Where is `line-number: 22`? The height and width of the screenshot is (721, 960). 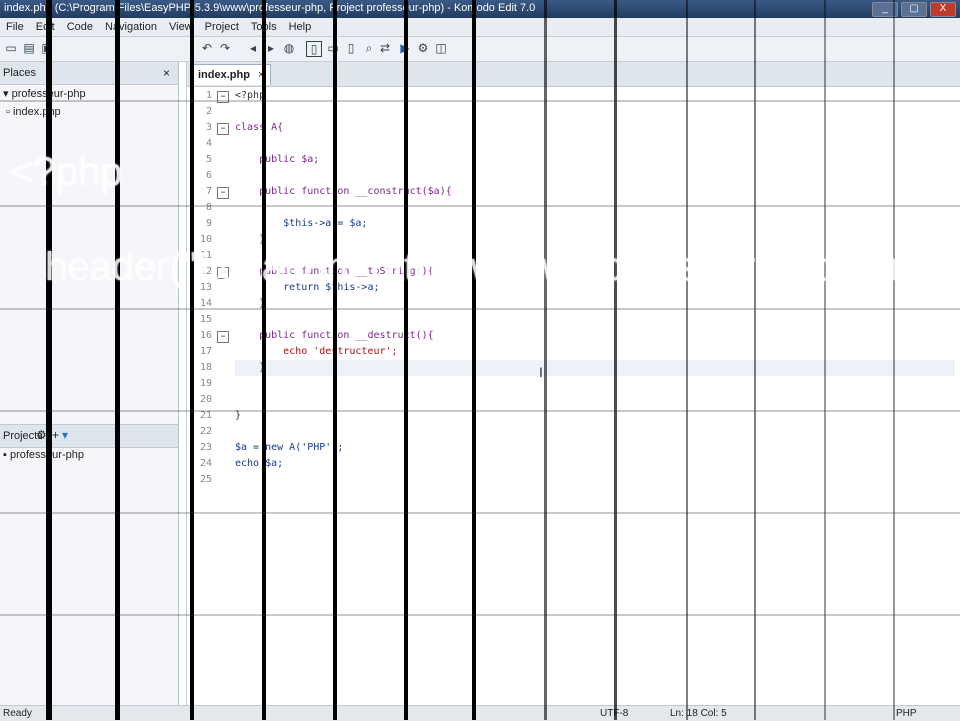
line-number: 22 is located at coordinates (205, 431).